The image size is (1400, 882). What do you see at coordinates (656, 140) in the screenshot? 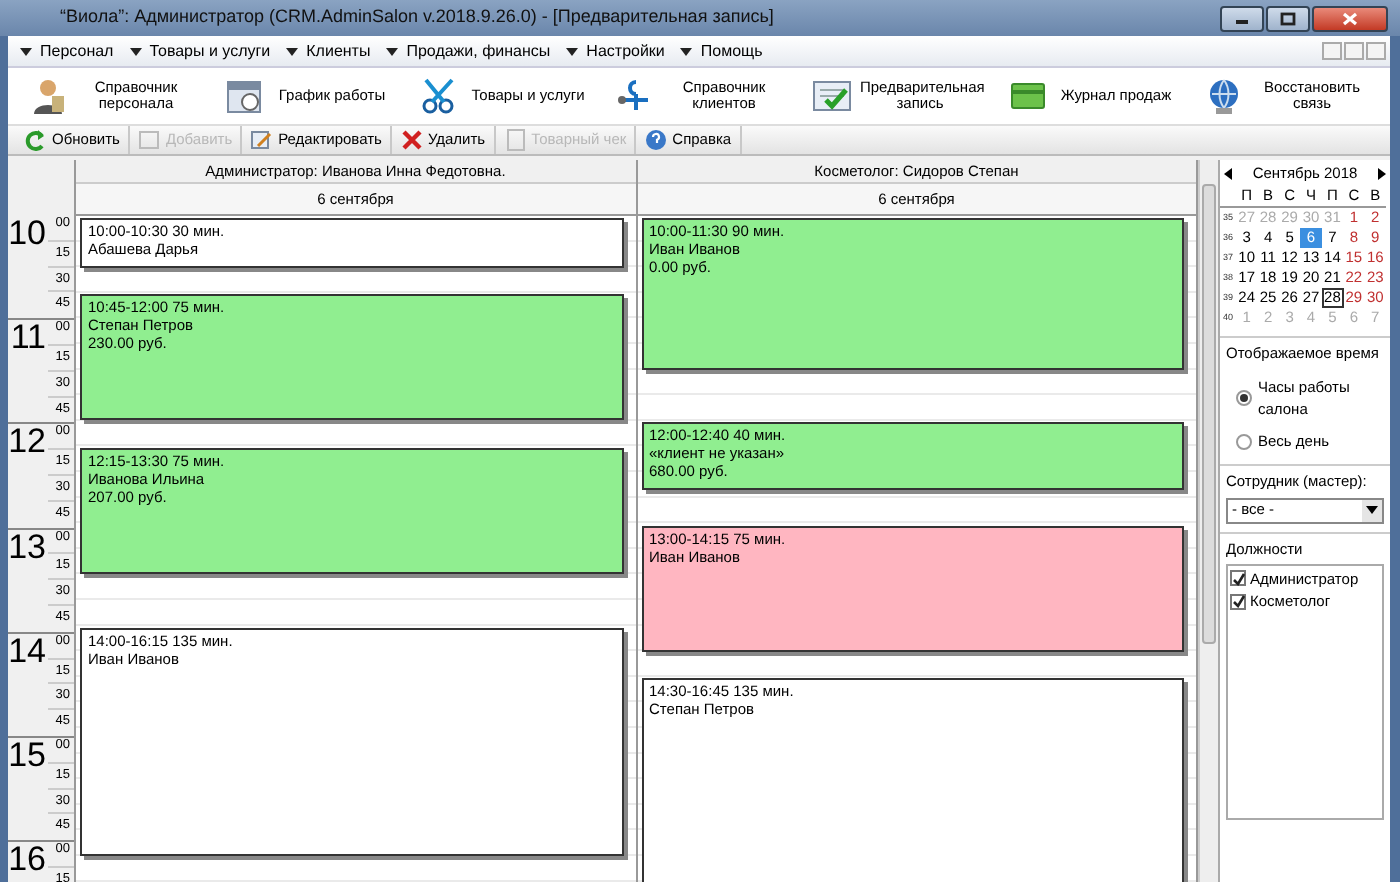
I see `help-icon` at bounding box center [656, 140].